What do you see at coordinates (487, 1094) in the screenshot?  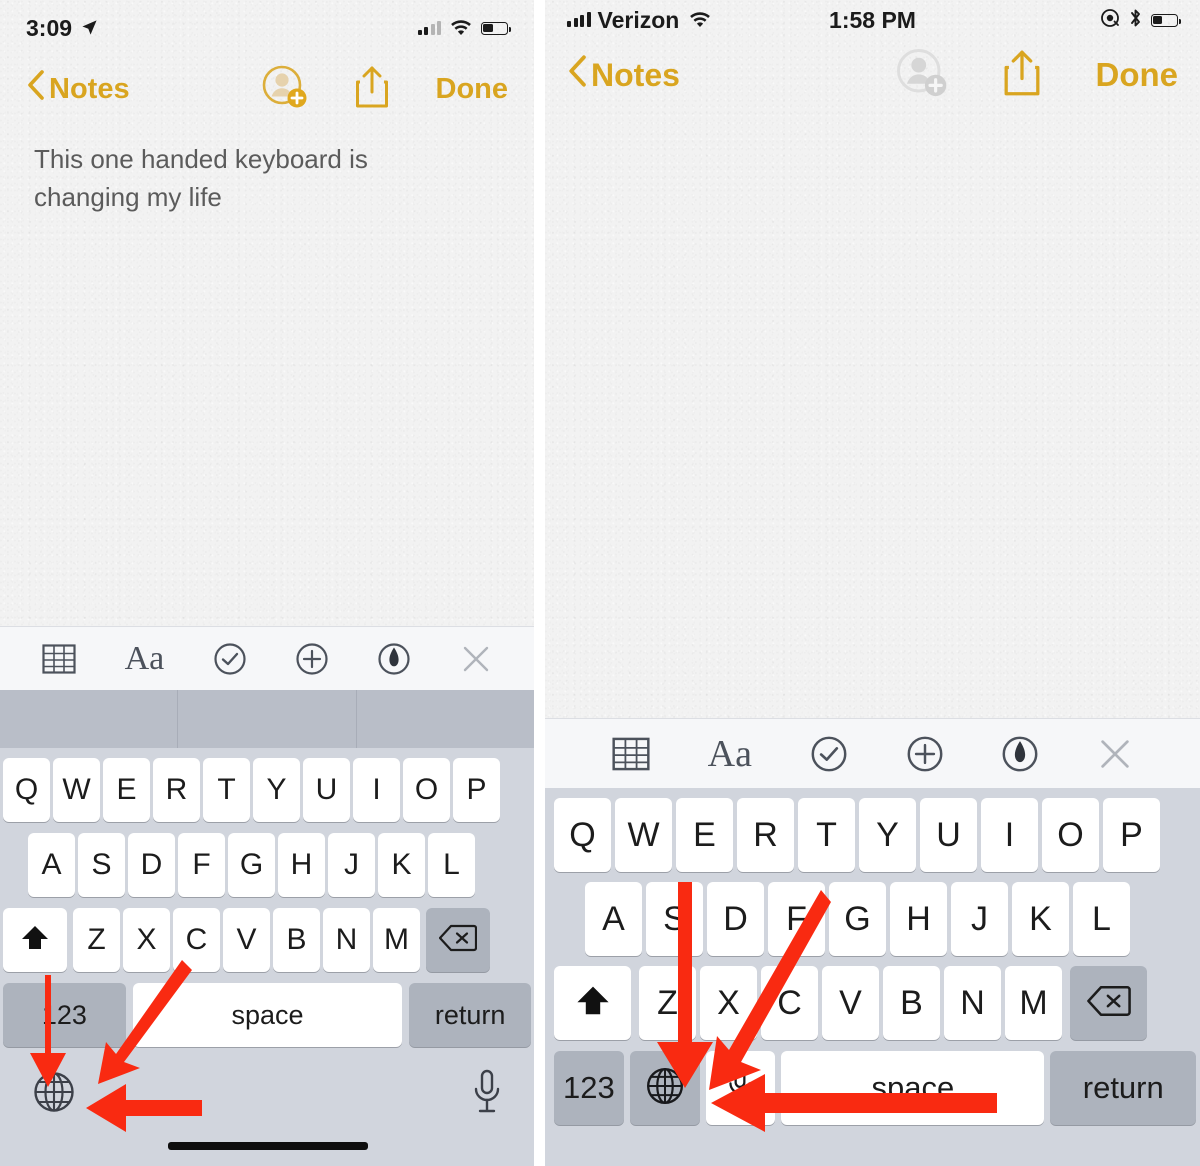 I see `microphone-dictation-icon` at bounding box center [487, 1094].